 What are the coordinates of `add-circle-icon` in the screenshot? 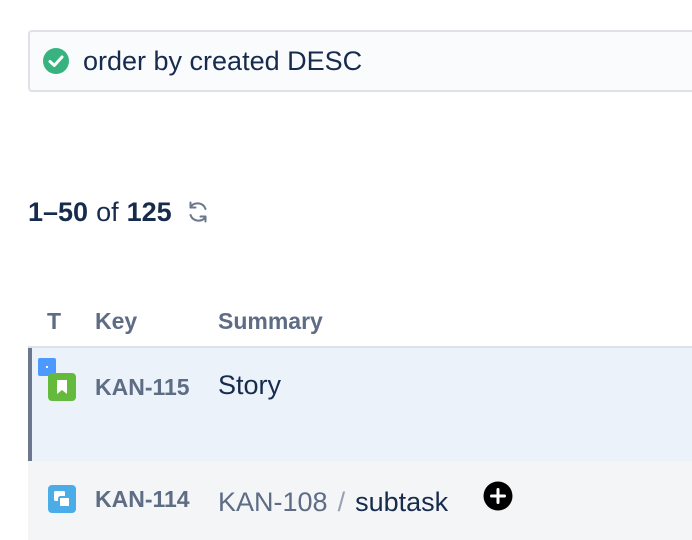 It's located at (498, 496).